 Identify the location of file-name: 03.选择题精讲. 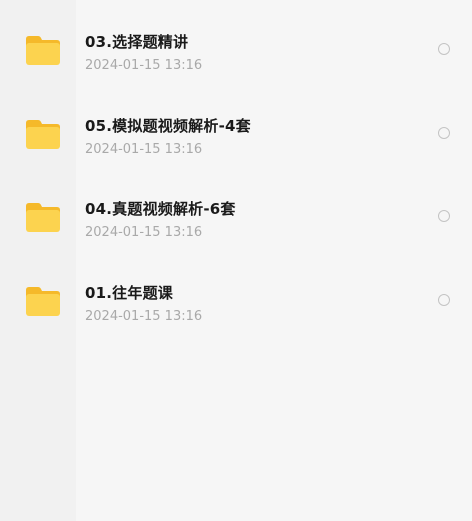
(137, 42).